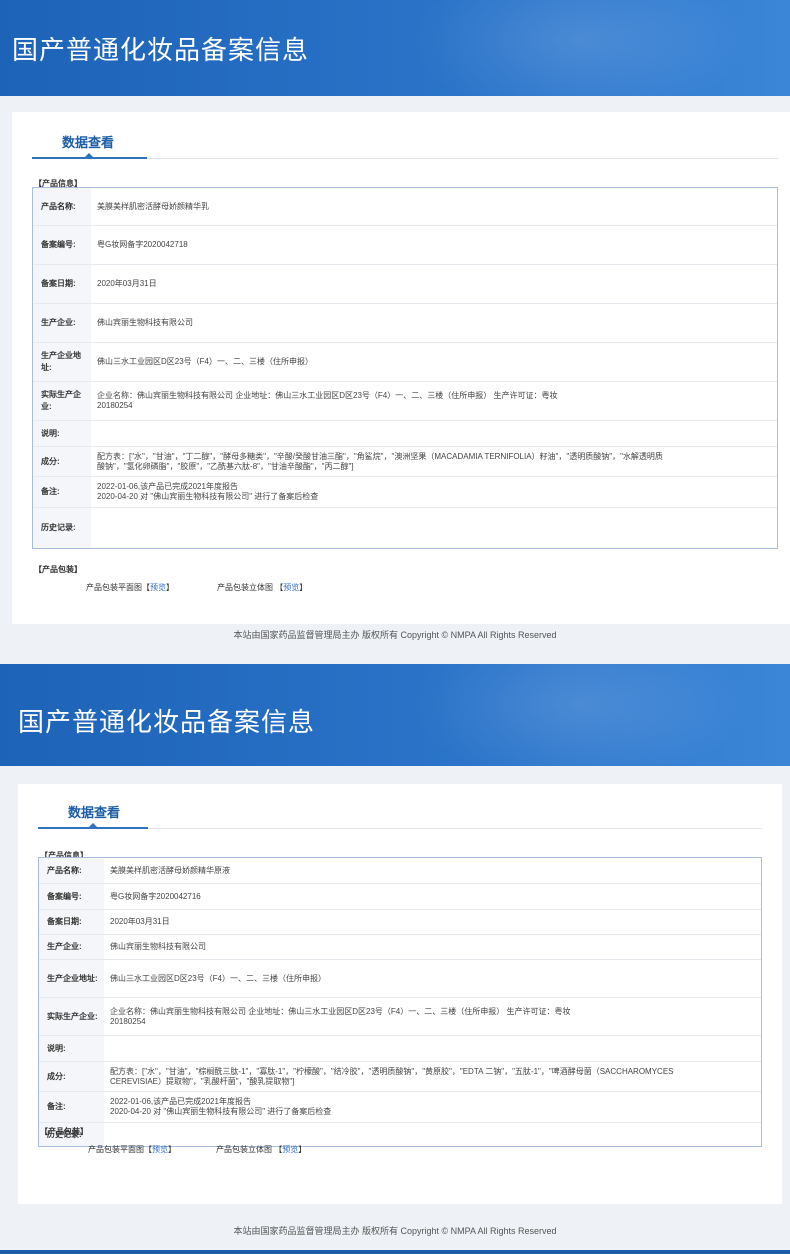 This screenshot has width=790, height=1254. What do you see at coordinates (153, 206) in the screenshot?
I see `row-value: 美膜美样肌密活酵母娇颜精华乳` at bounding box center [153, 206].